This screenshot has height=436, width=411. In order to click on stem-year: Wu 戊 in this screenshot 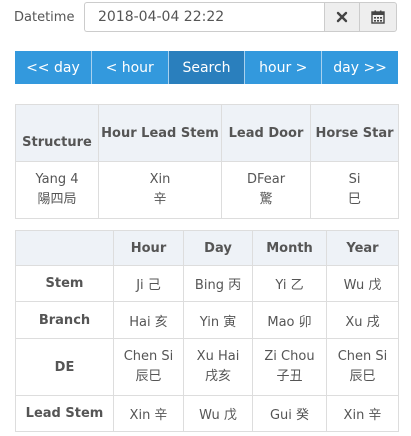, I will do `click(362, 283)`.